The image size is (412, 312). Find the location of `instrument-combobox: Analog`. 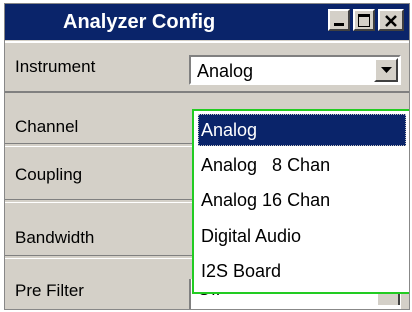

instrument-combobox: Analog is located at coordinates (295, 70).